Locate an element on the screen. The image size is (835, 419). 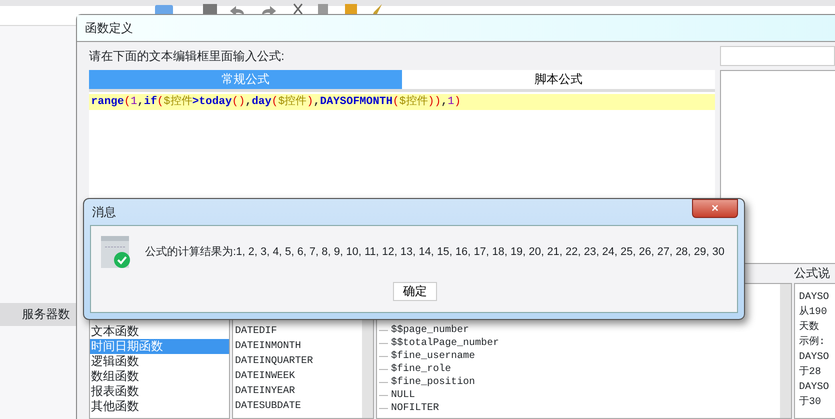
variable-item: $$page_number is located at coordinates (578, 330).